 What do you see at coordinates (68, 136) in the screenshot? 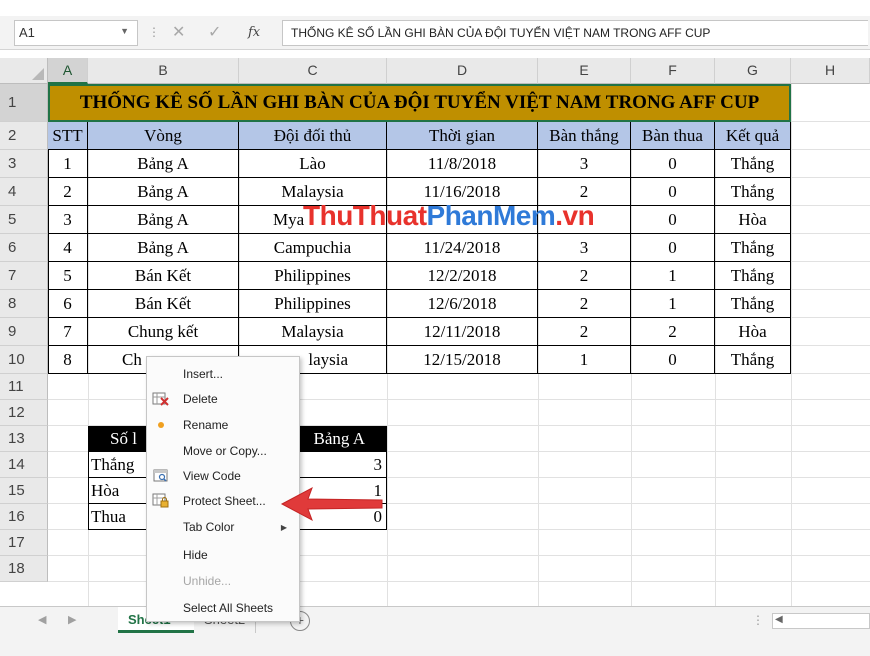
I see `header-stt: STT` at bounding box center [68, 136].